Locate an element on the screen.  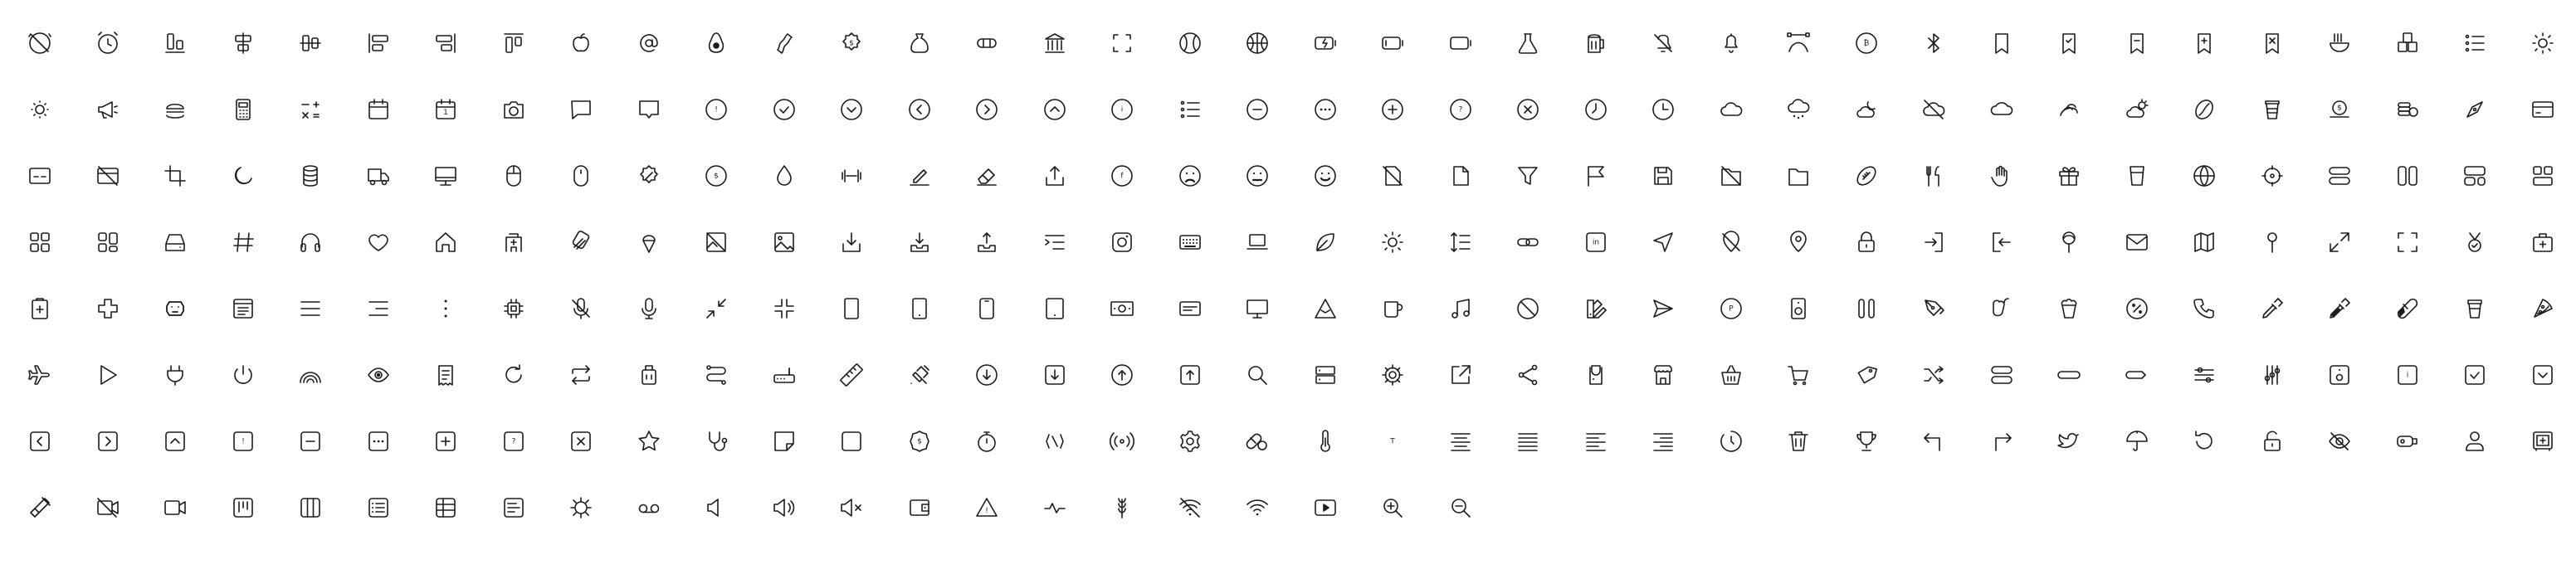
pill-icon is located at coordinates (2407, 308).